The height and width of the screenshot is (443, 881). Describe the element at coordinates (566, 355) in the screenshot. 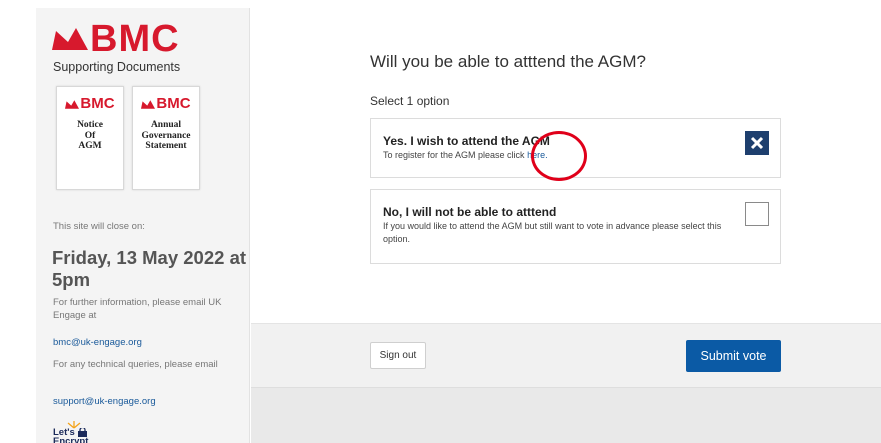

I see `action-bar: Sign out Submit vote` at that location.